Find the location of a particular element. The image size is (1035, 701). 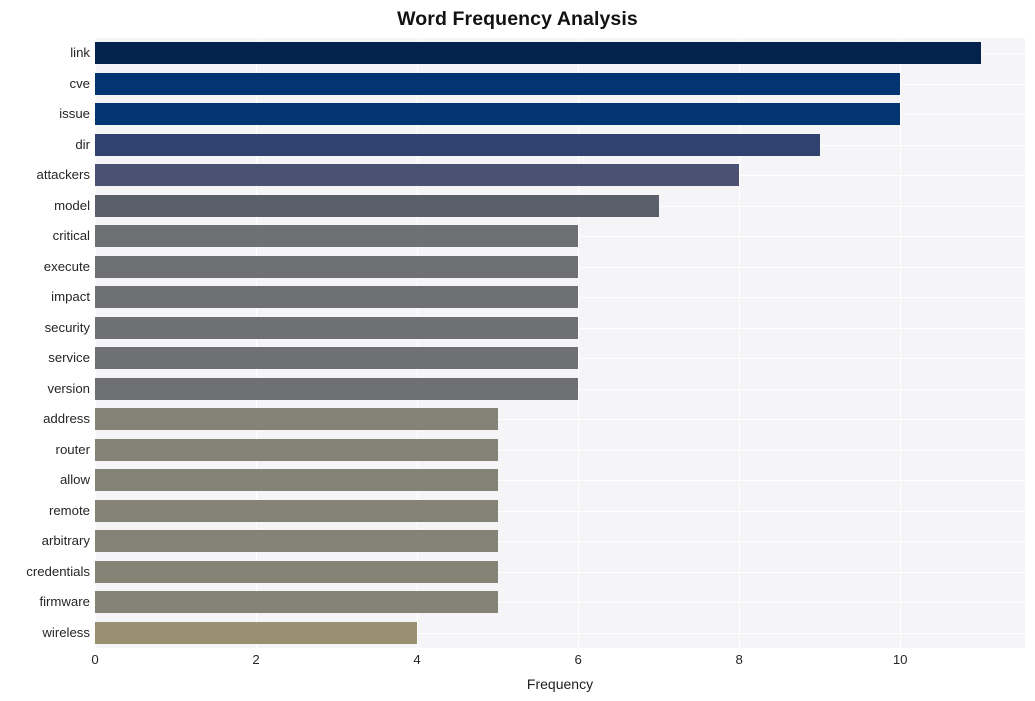

y-tick-label-link: link is located at coordinates (80, 53).